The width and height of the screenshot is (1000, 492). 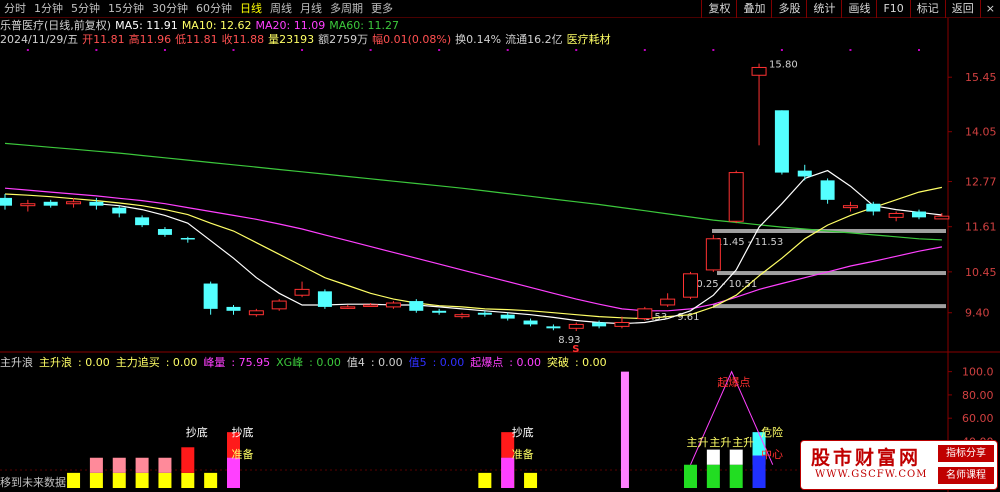 I want to click on quote-float: 流通16.2亿, so click(x=534, y=39).